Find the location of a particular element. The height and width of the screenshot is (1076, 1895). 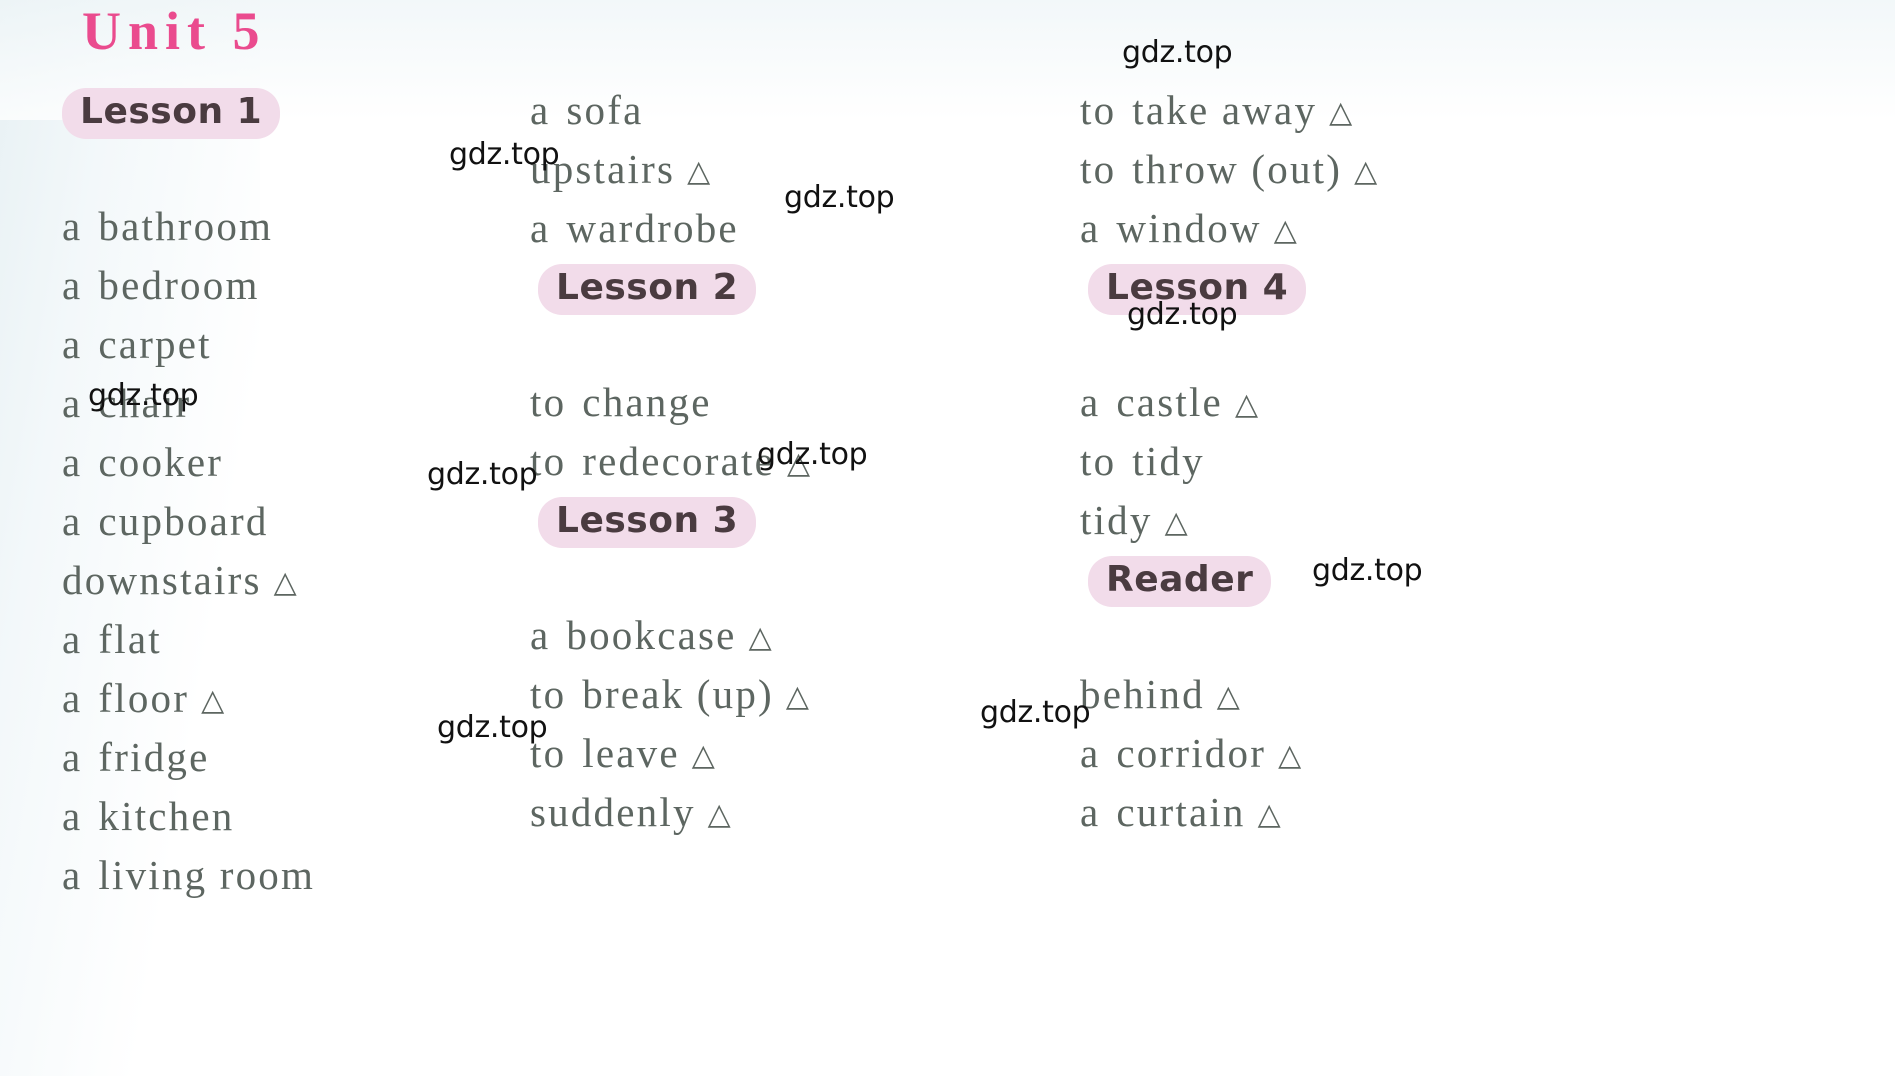

lesson-badge: Lesson 3 is located at coordinates (647, 522).